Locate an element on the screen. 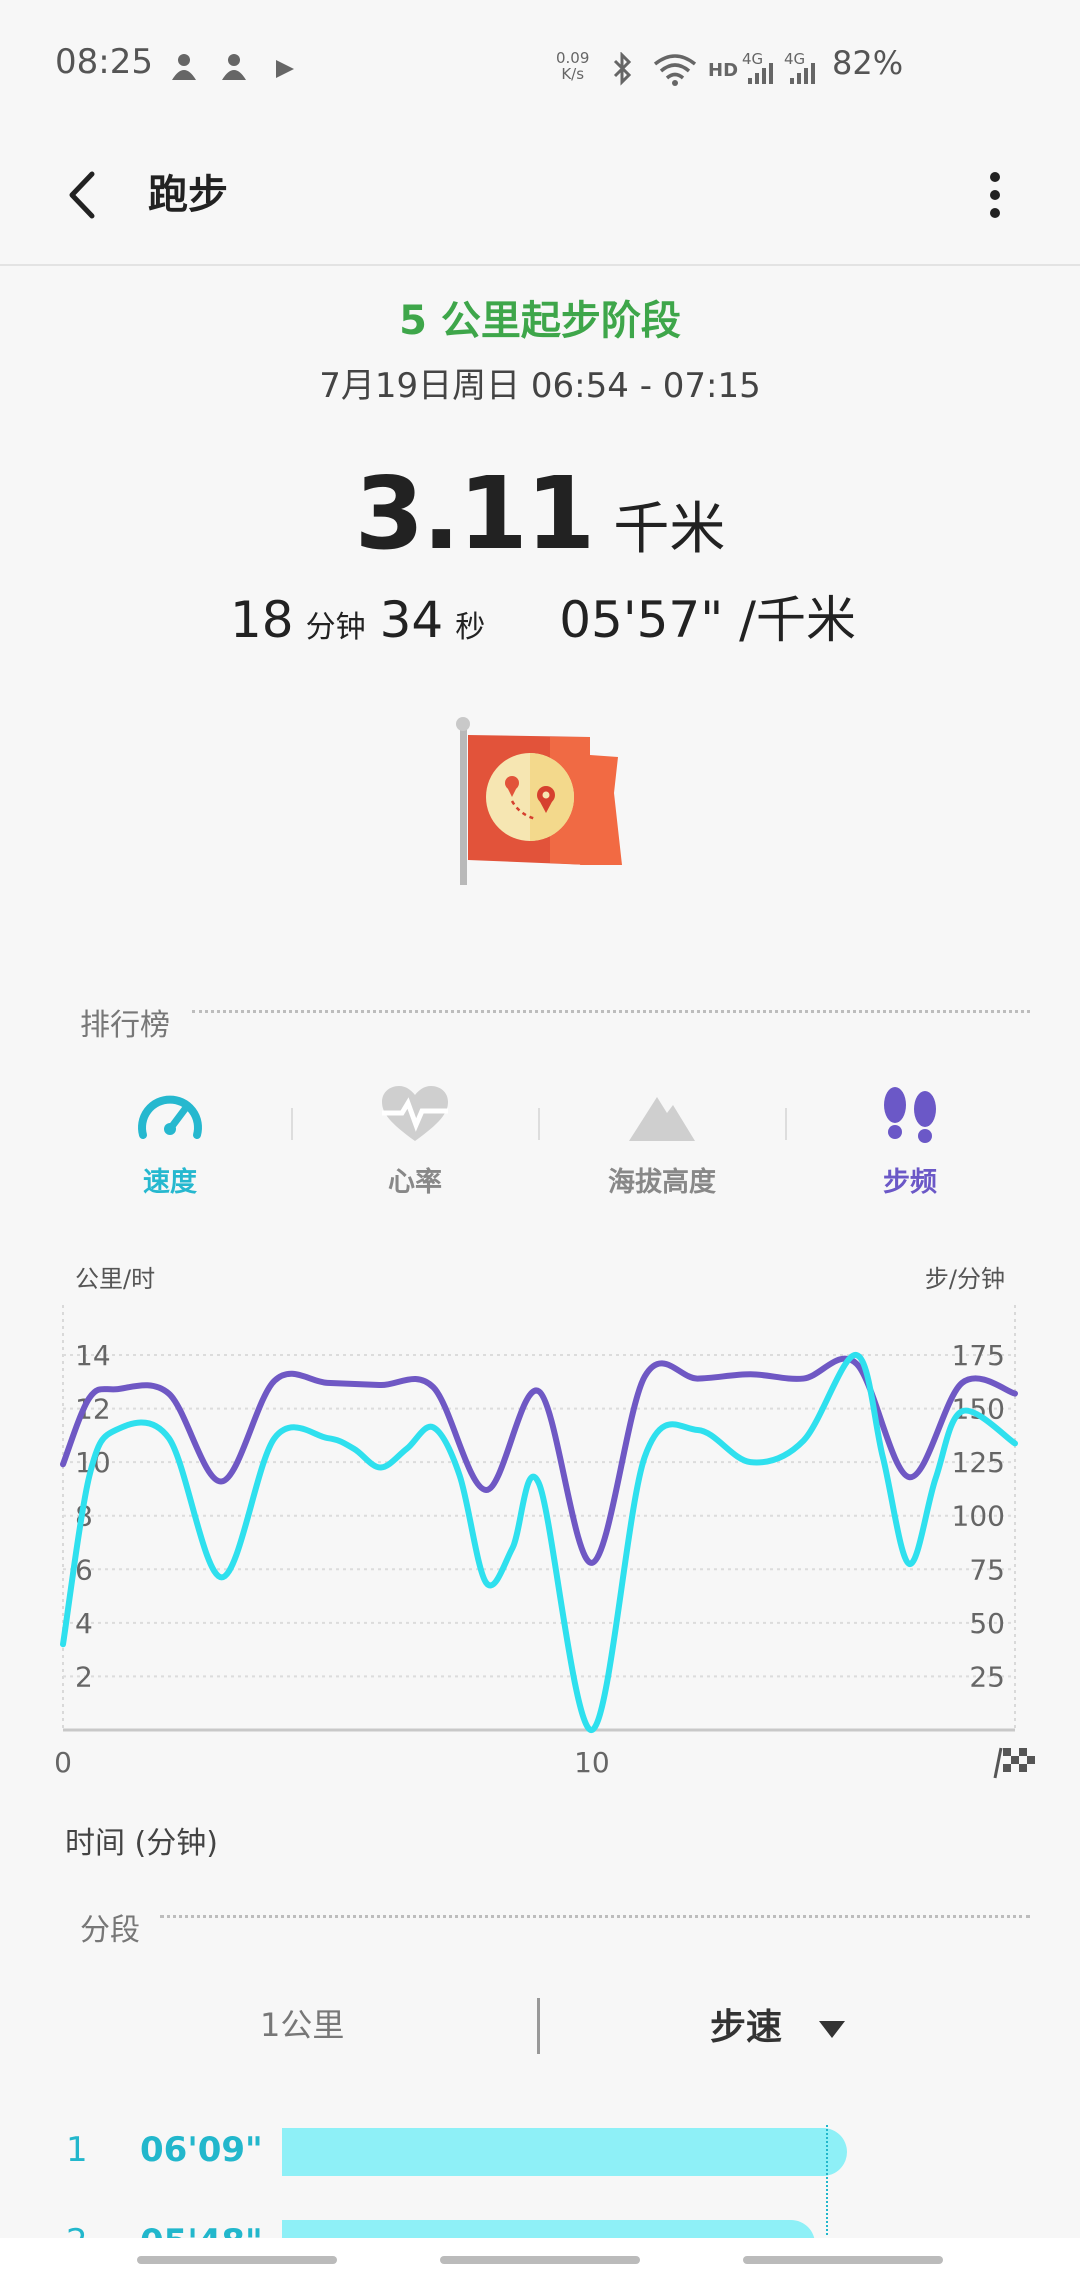 The height and width of the screenshot is (2280, 1080). right-axis-tick: 100 is located at coordinates (978, 1516).